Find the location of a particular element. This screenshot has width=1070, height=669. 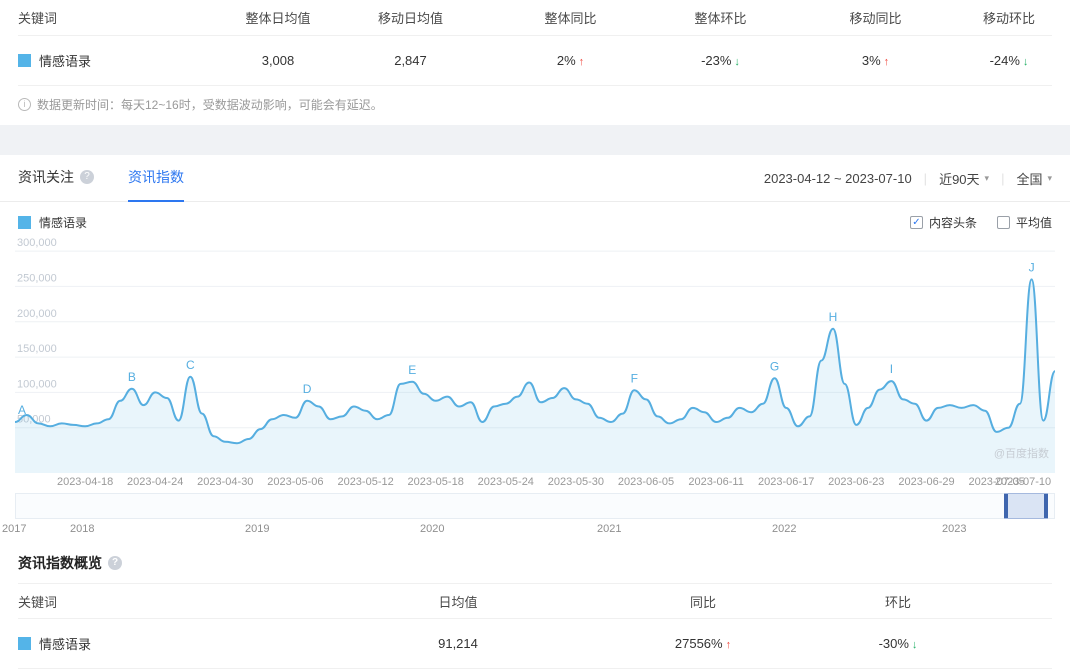

svg-text: J is located at coordinates (1032, 267).